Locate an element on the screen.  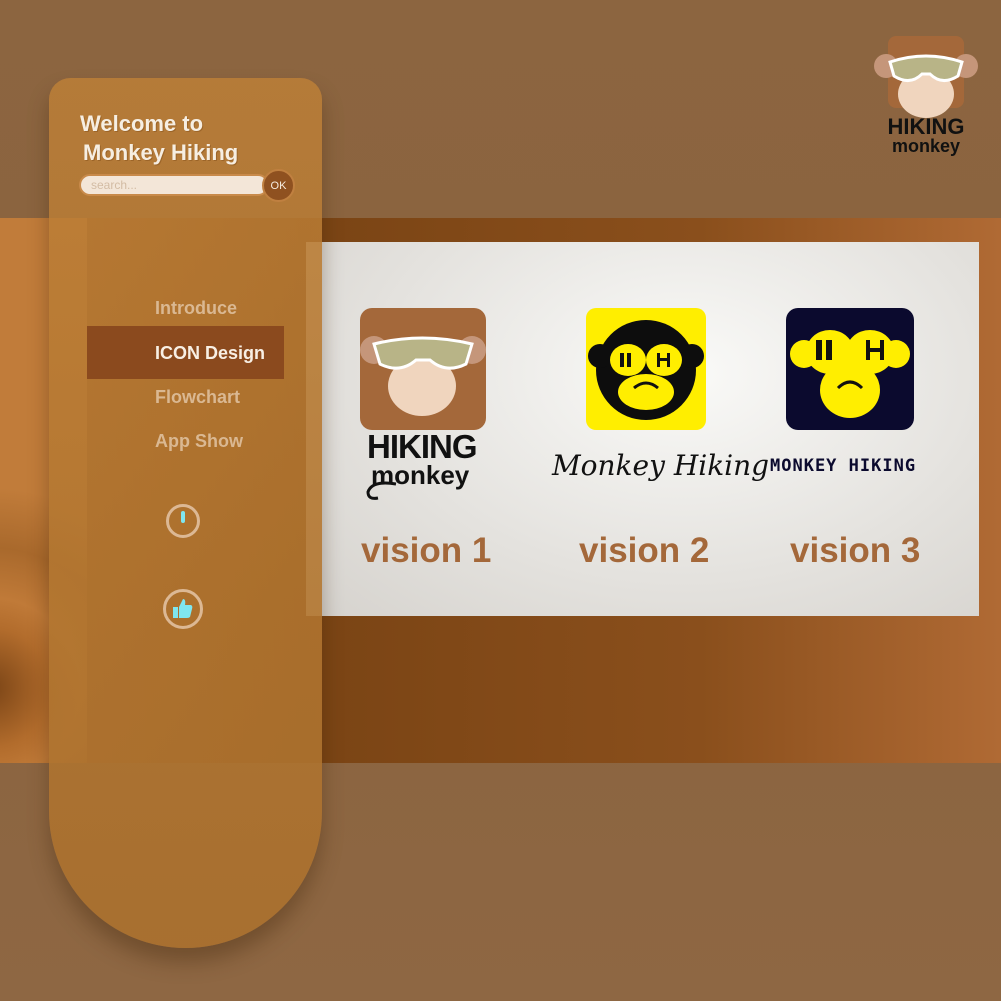
vision-3-label: vision 3 is located at coordinates (855, 550).